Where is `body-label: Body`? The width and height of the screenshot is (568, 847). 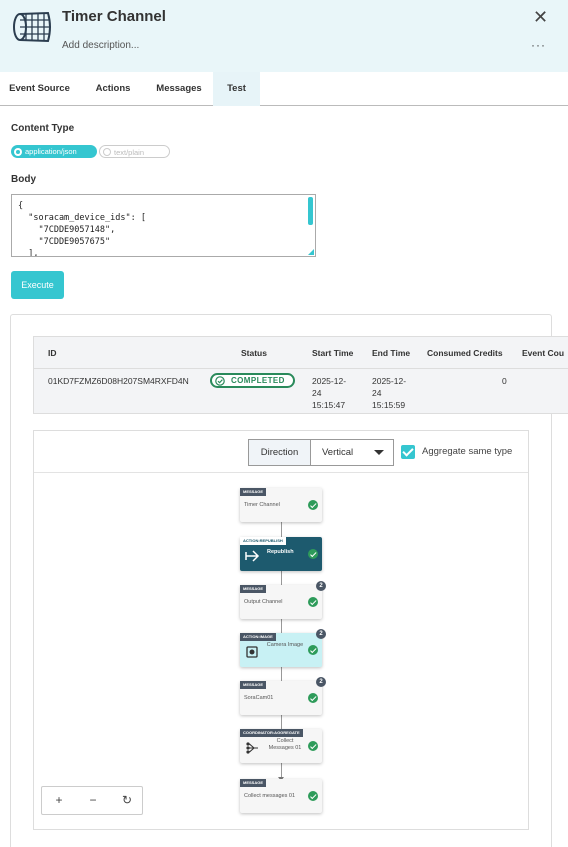
body-label: Body is located at coordinates (23, 179).